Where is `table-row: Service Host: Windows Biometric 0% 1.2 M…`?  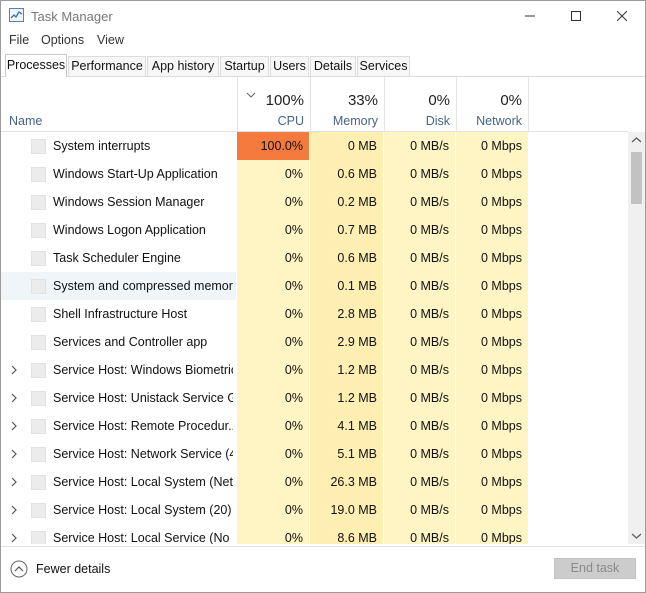
table-row: Service Host: Windows Biometric 0% 1.2 M… is located at coordinates (314, 370).